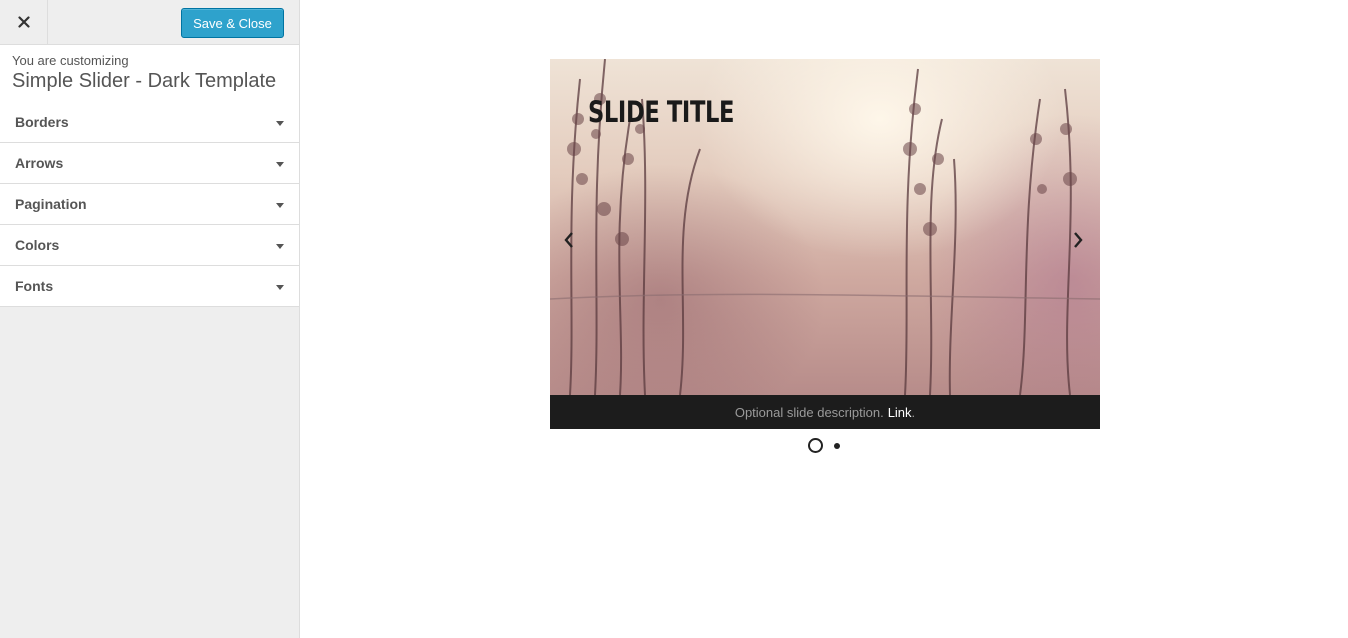 The image size is (1348, 638). I want to click on next-arrow, so click(1078, 240).